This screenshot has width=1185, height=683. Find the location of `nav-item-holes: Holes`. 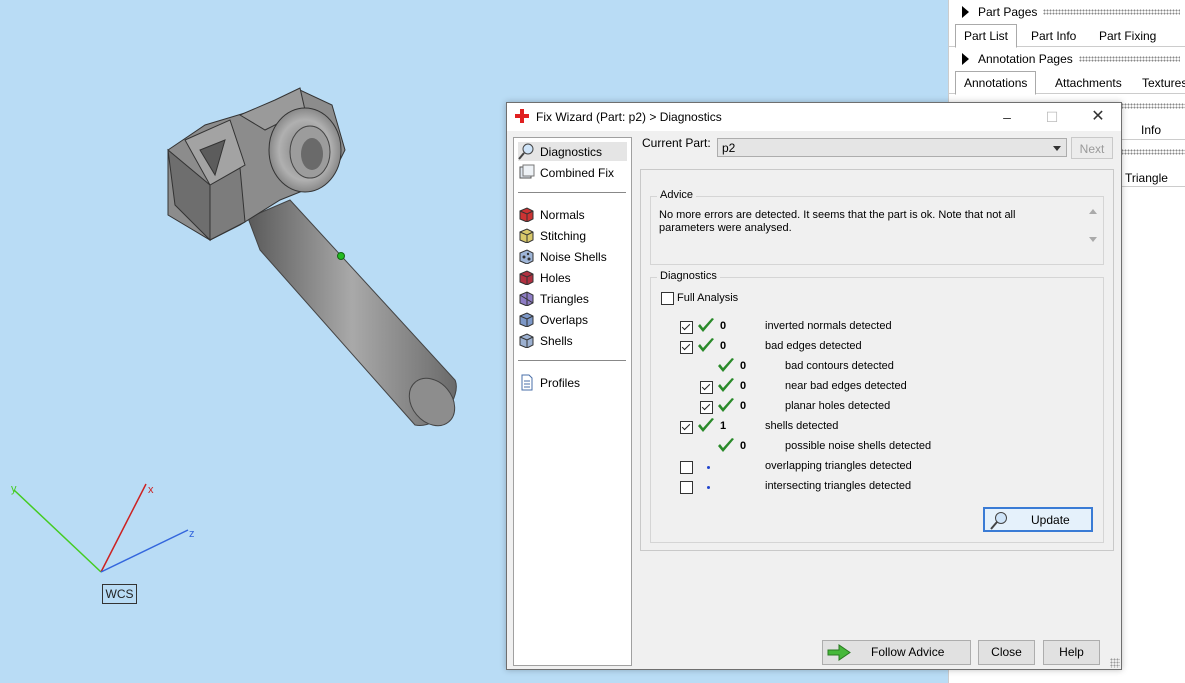

nav-item-holes: Holes is located at coordinates (572, 277).